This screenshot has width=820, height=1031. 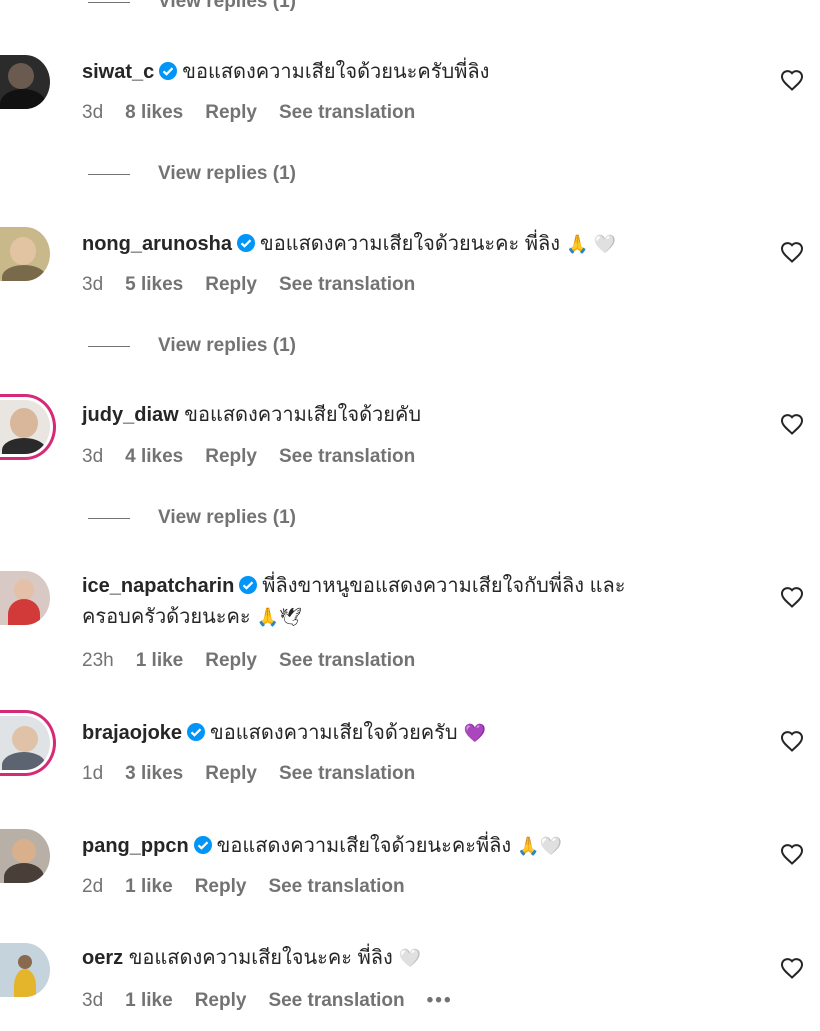 I want to click on comment-meta: 2d 1 like Reply See translation, so click(x=254, y=887).